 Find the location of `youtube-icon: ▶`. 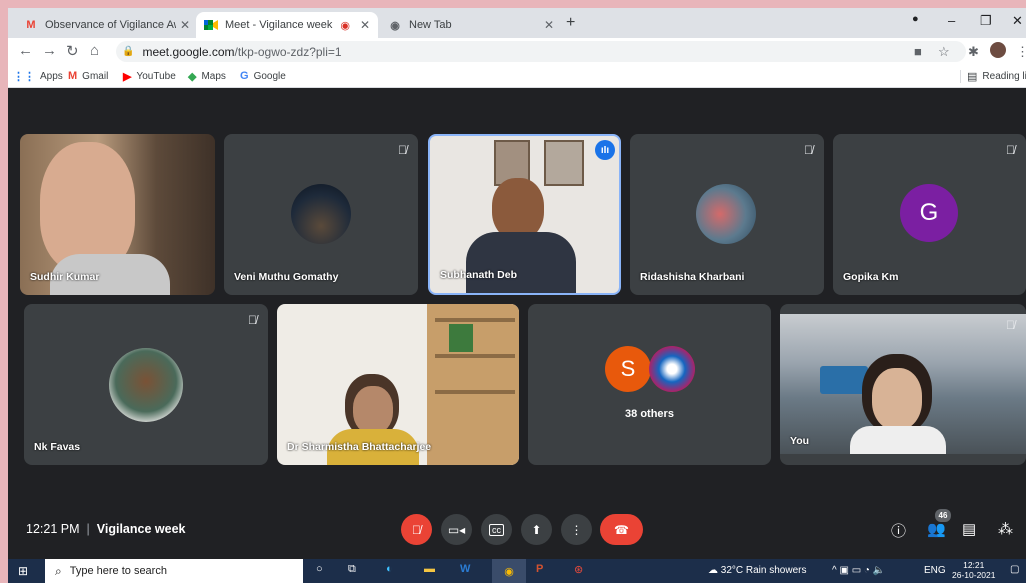

youtube-icon: ▶ is located at coordinates (127, 77).